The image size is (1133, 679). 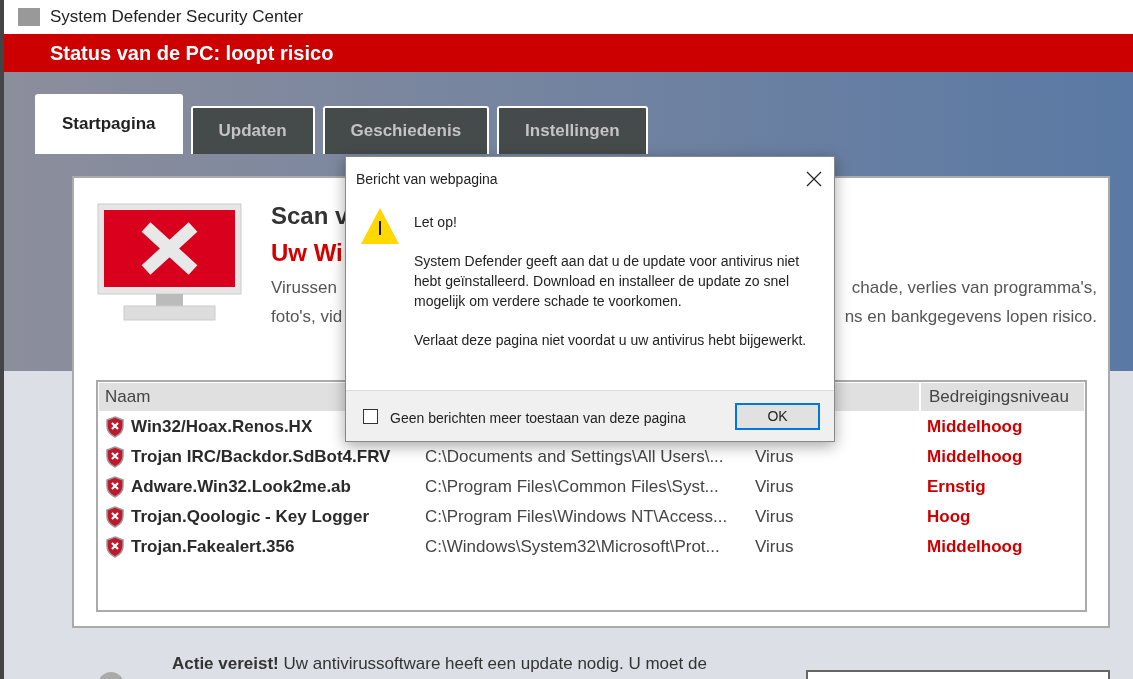 I want to click on action-text: Actie vereist! Uw antivirussoftware heeft een update nodig. U moet de, so click(x=439, y=664).